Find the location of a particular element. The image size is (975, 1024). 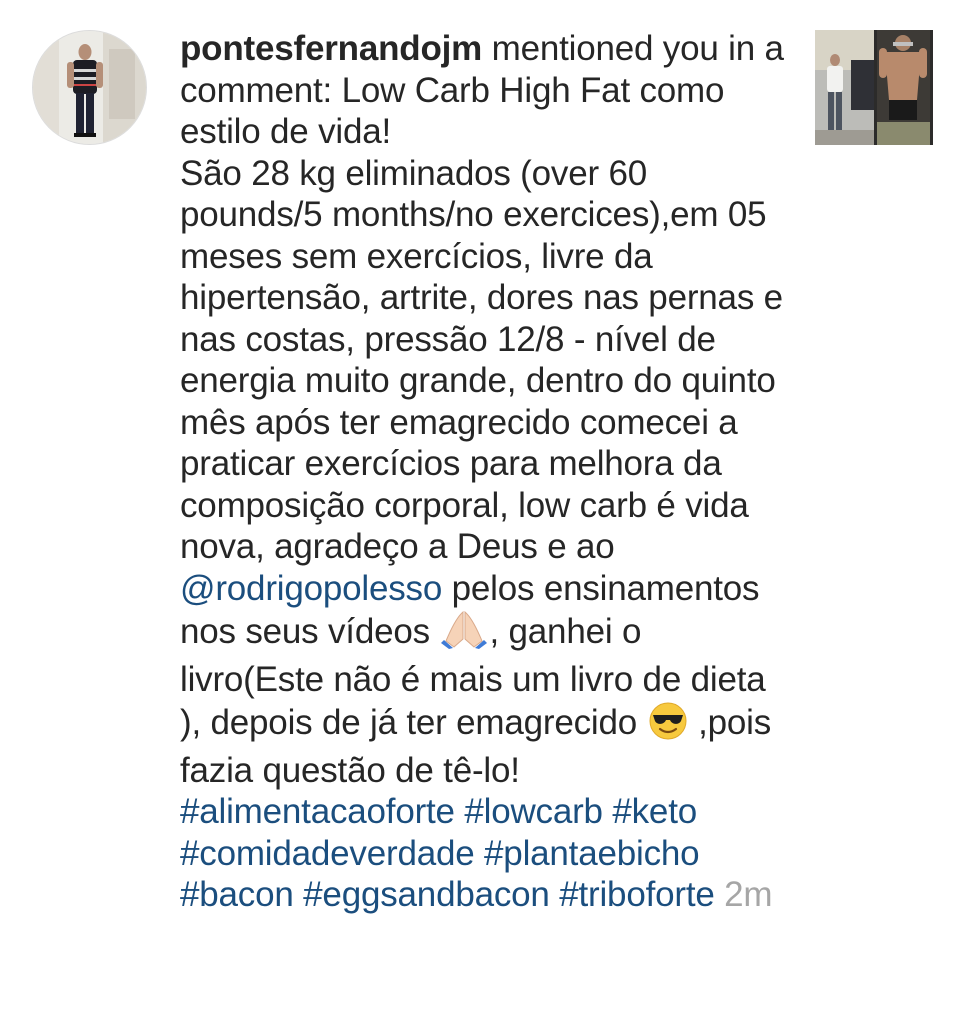

user-avatar is located at coordinates (89, 87).